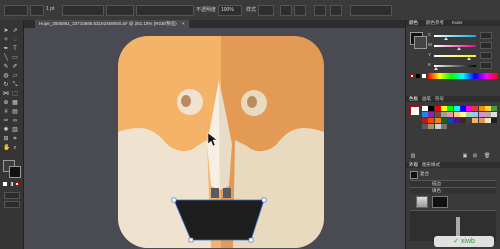  I want to click on slice-tool-icon: ⌗, so click(15, 139).